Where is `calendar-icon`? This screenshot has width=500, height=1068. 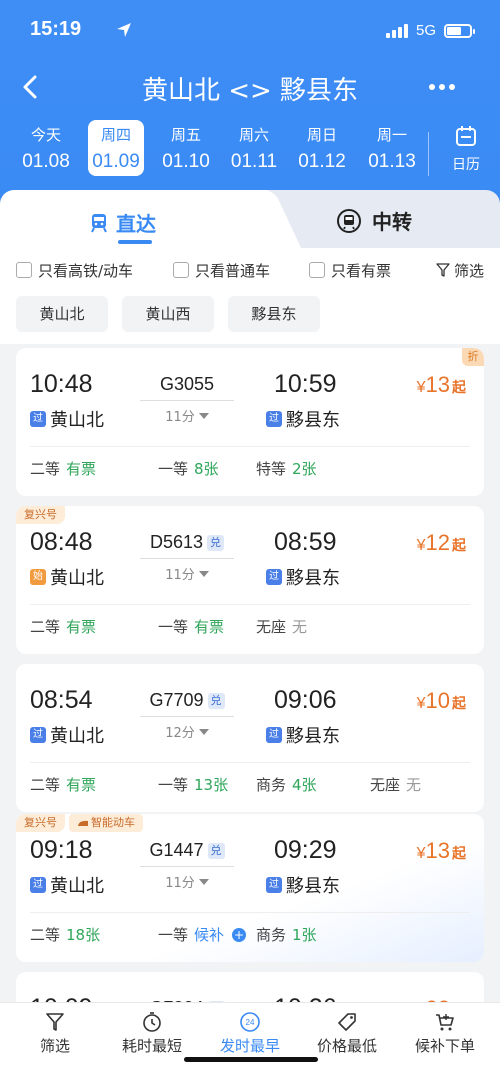
calendar-icon is located at coordinates (466, 136).